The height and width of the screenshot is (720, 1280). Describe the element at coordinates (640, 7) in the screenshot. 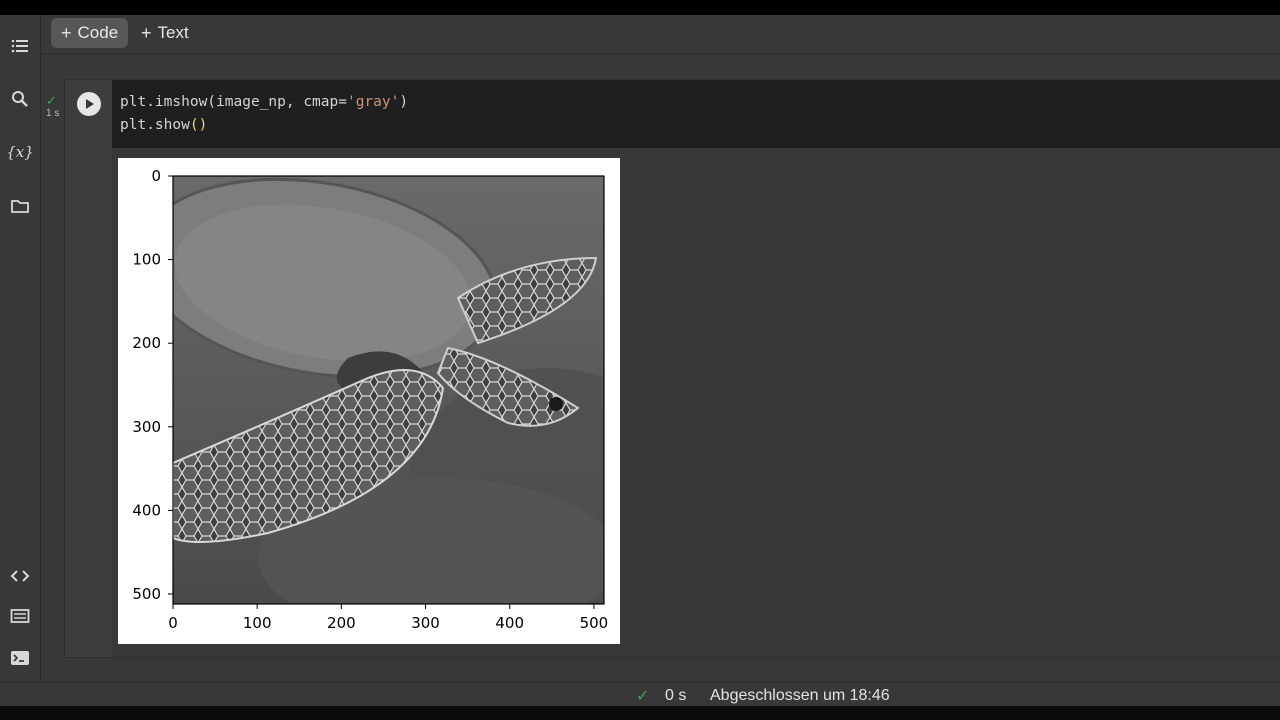

I see `top-letterbox` at that location.